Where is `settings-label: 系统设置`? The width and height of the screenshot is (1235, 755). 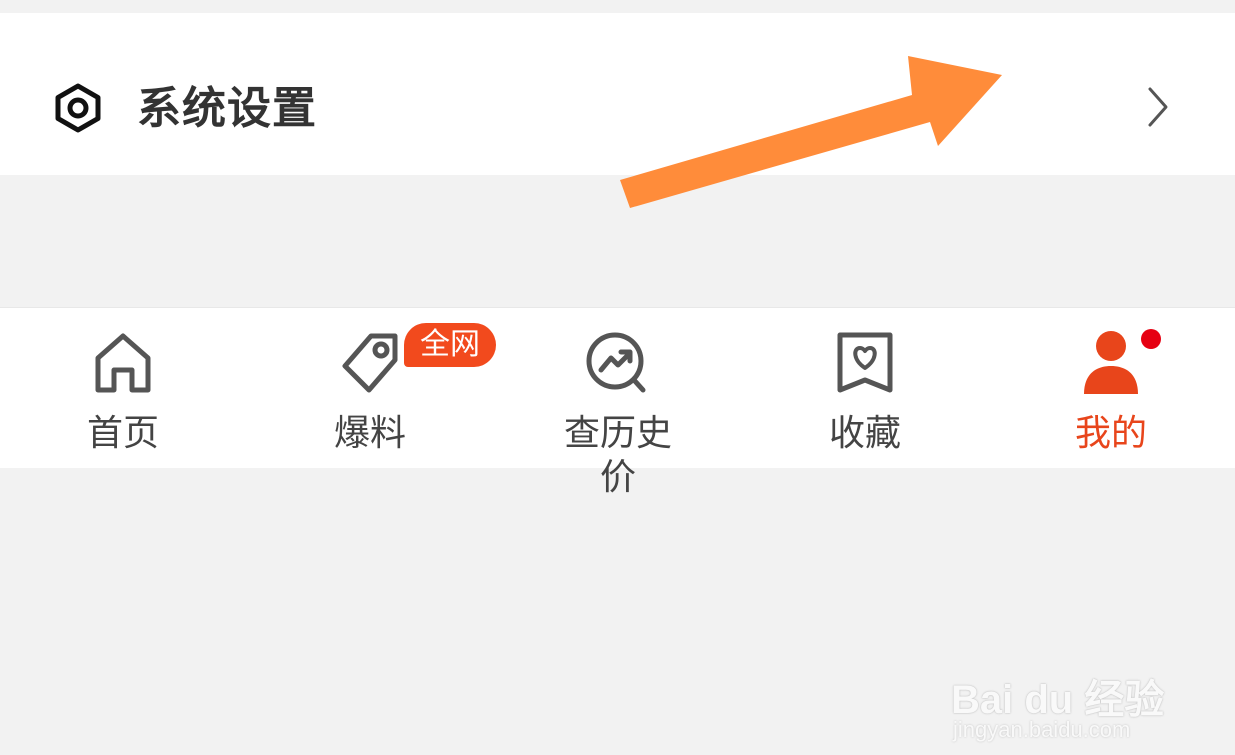
settings-label: 系统设置 is located at coordinates (227, 108).